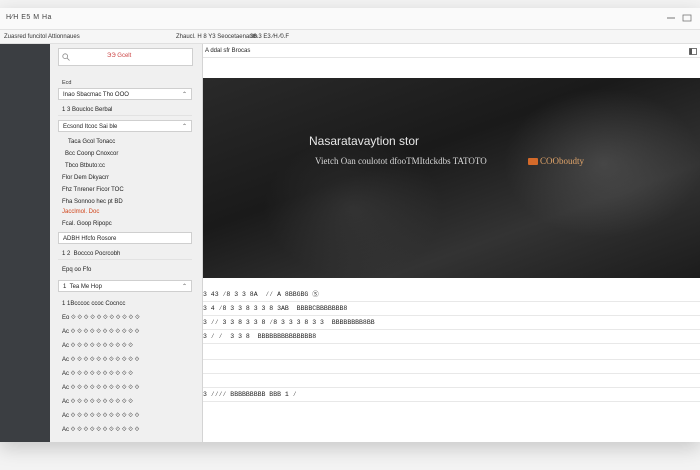 Image resolution: width=700 pixels, height=470 pixels. Describe the element at coordinates (125, 142) in the screenshot. I see `filter-row: Taca Gcol Tonacc` at that location.